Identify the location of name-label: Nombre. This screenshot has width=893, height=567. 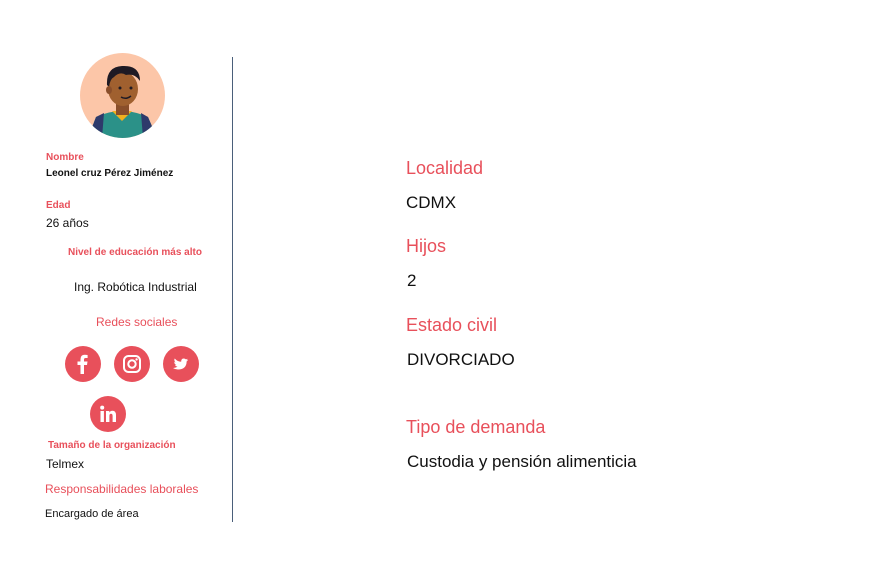
(65, 157).